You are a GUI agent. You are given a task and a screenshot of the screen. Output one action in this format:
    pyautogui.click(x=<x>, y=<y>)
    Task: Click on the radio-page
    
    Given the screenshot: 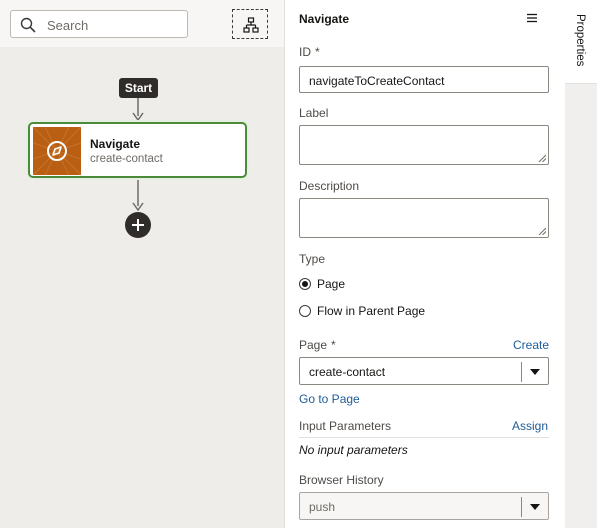 What is the action you would take?
    pyautogui.click(x=305, y=284)
    